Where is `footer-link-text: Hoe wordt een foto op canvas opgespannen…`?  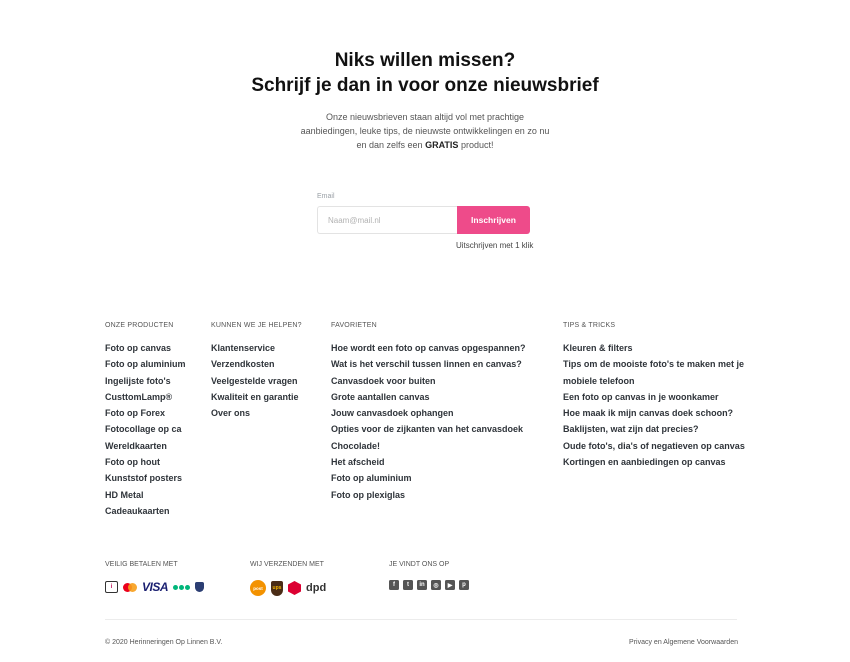
footer-link-text: Hoe wordt een foto op canvas opgespannen… is located at coordinates (428, 348).